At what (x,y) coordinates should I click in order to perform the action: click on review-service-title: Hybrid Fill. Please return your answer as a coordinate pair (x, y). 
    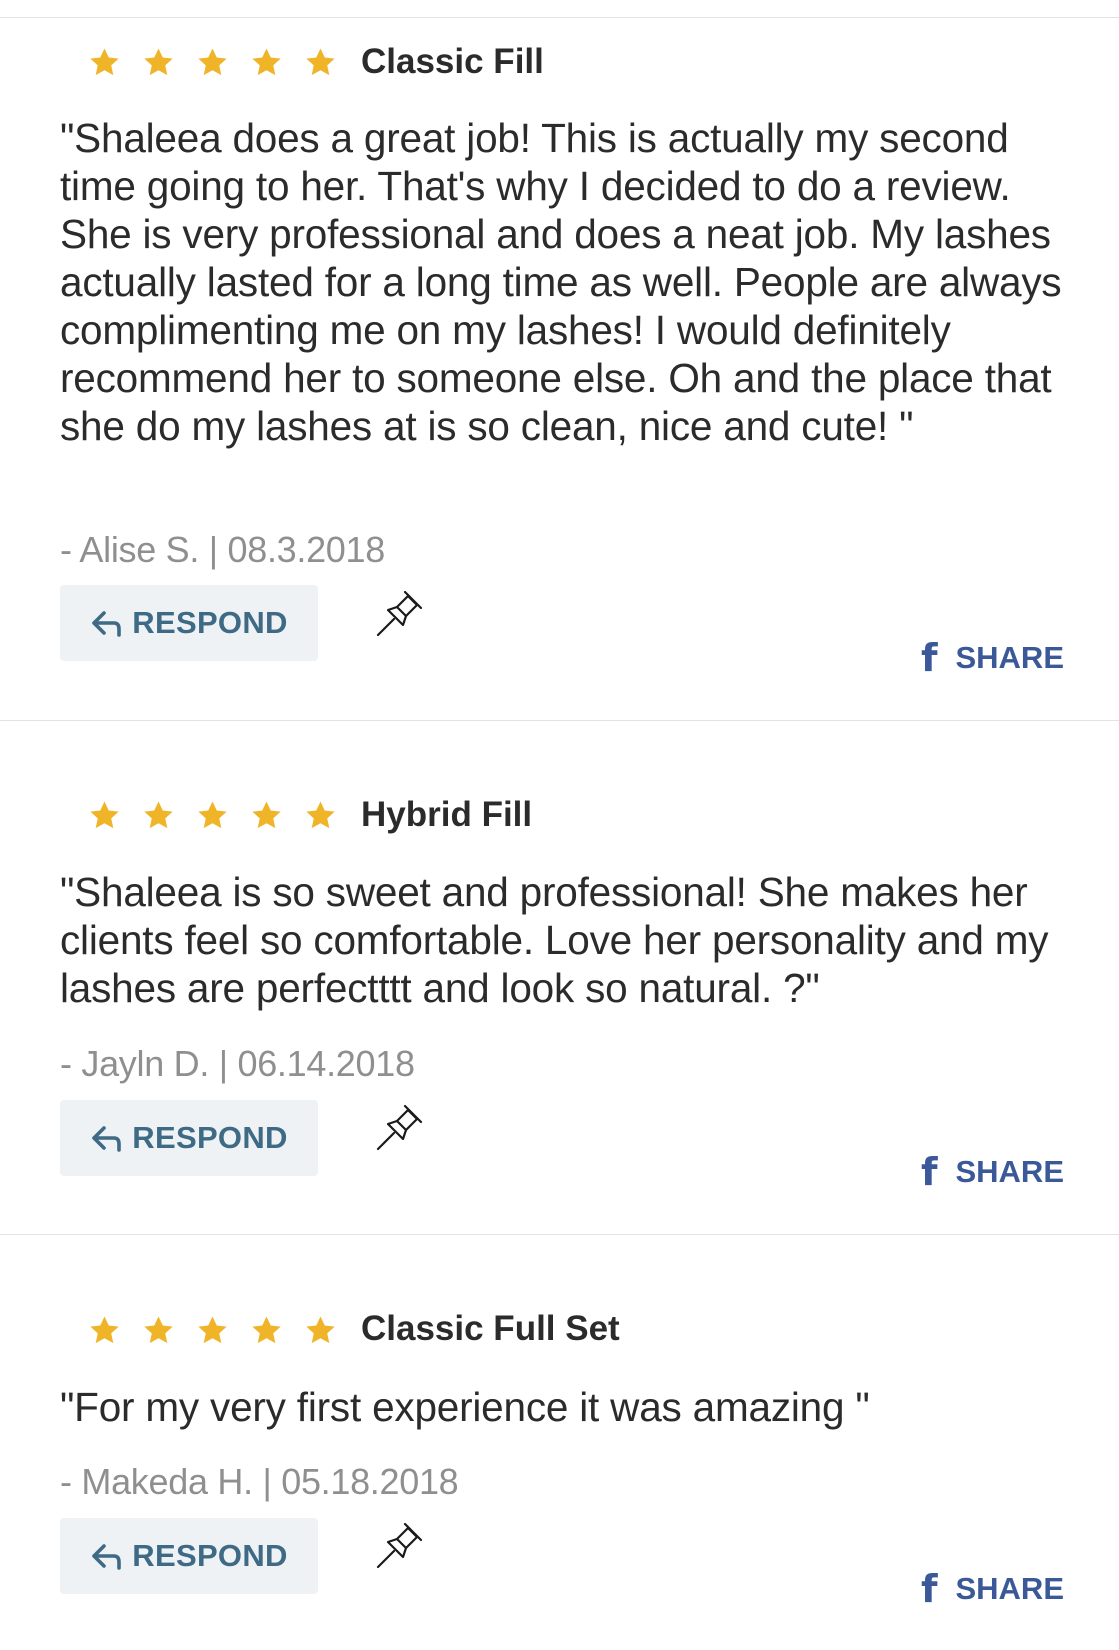
    Looking at the image, I should click on (447, 814).